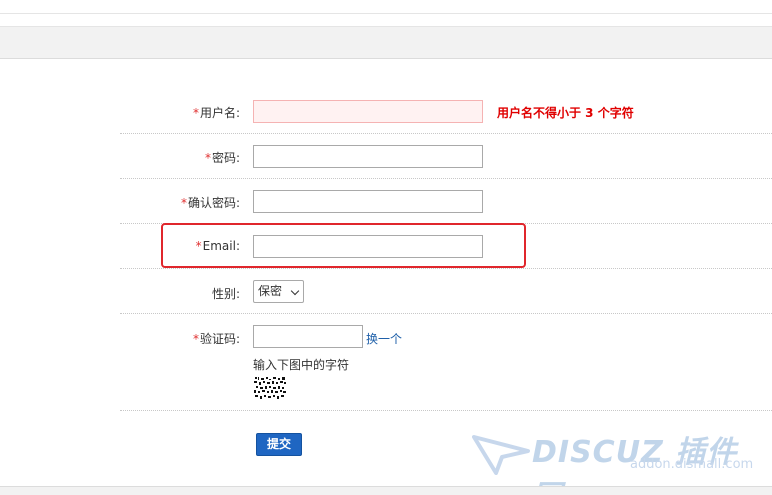 The image size is (772, 495). I want to click on gender-label: 性别:, so click(225, 294).